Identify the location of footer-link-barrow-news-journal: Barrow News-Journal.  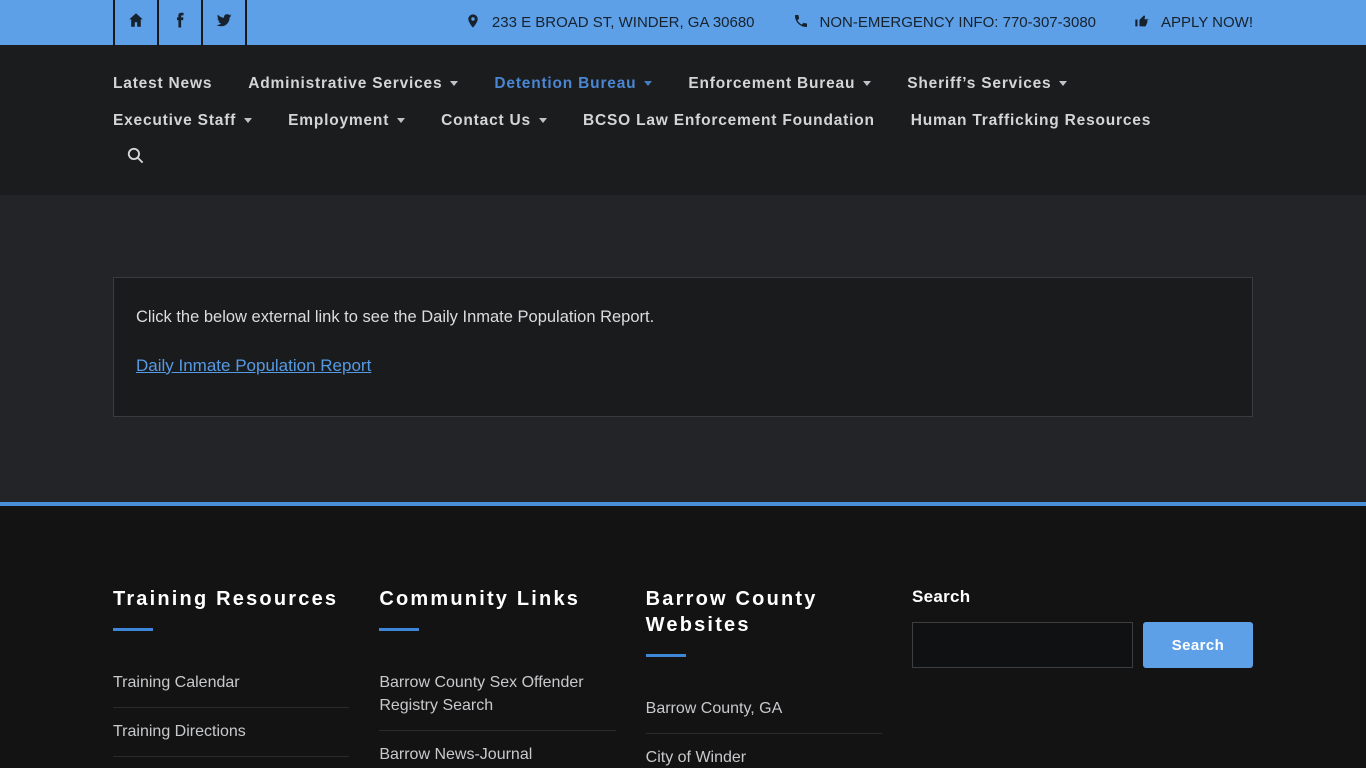
(497, 749).